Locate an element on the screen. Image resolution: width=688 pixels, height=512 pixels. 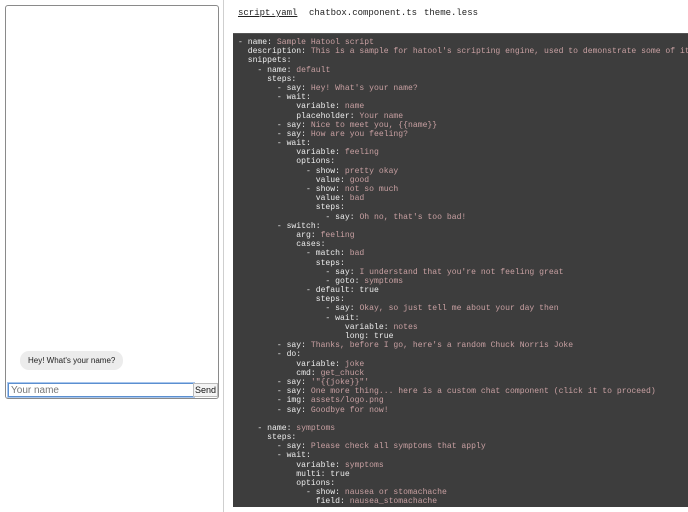
tab-script-yaml: script.yaml is located at coordinates (267, 13).